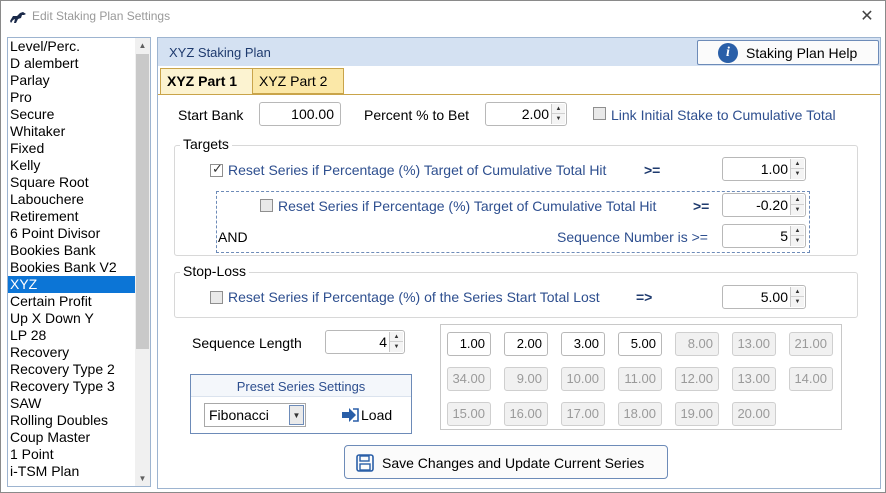  I want to click on series-value-cell: 14.00, so click(811, 379).